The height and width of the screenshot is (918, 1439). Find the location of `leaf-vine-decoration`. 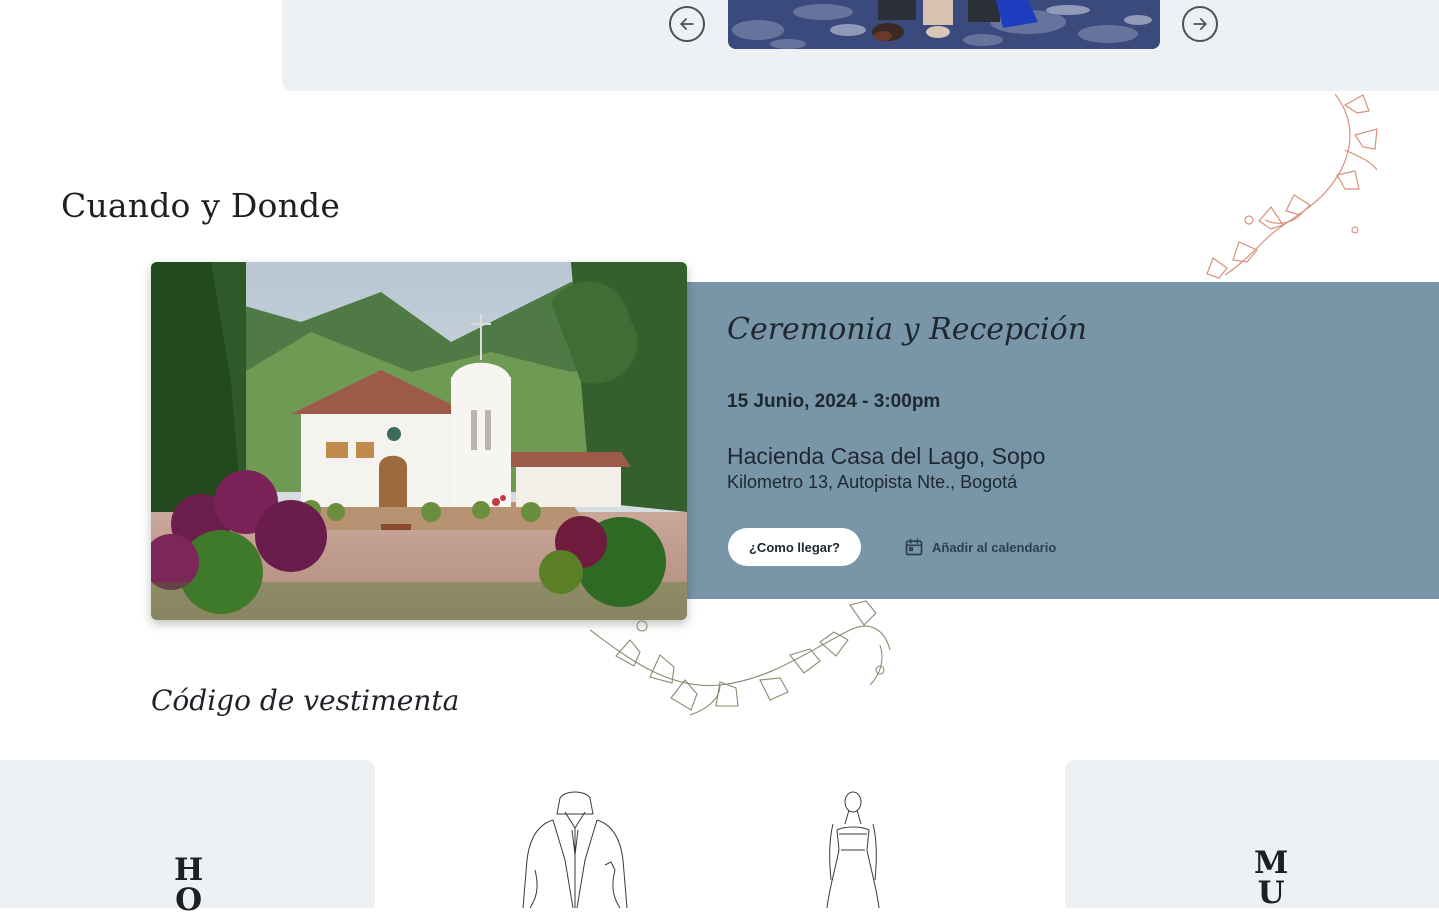

leaf-vine-decoration is located at coordinates (740, 658).